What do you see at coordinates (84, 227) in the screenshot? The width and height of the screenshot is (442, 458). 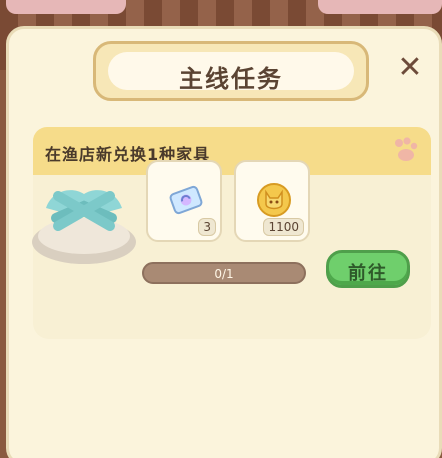 I see `furniture-reward-icon` at bounding box center [84, 227].